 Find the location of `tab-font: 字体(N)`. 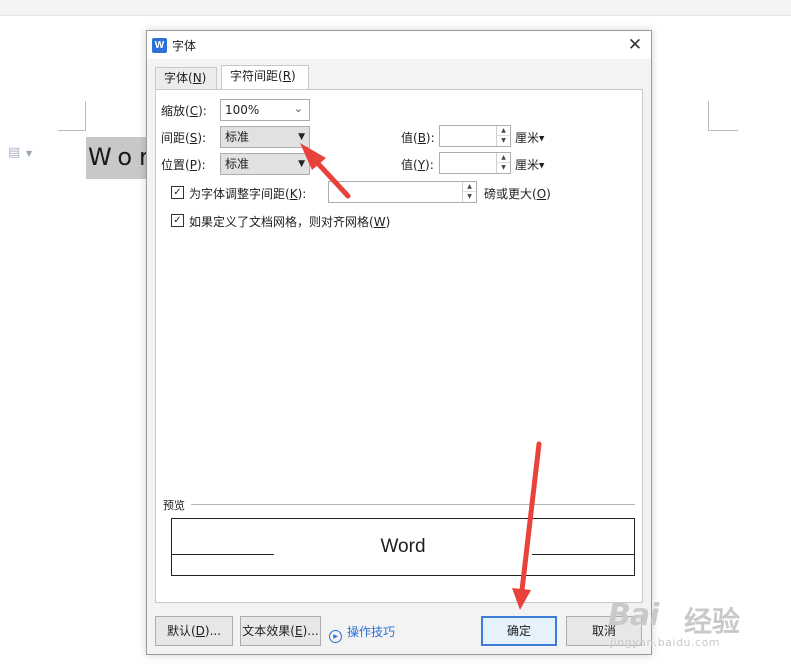

tab-font: 字体(N) is located at coordinates (186, 78).